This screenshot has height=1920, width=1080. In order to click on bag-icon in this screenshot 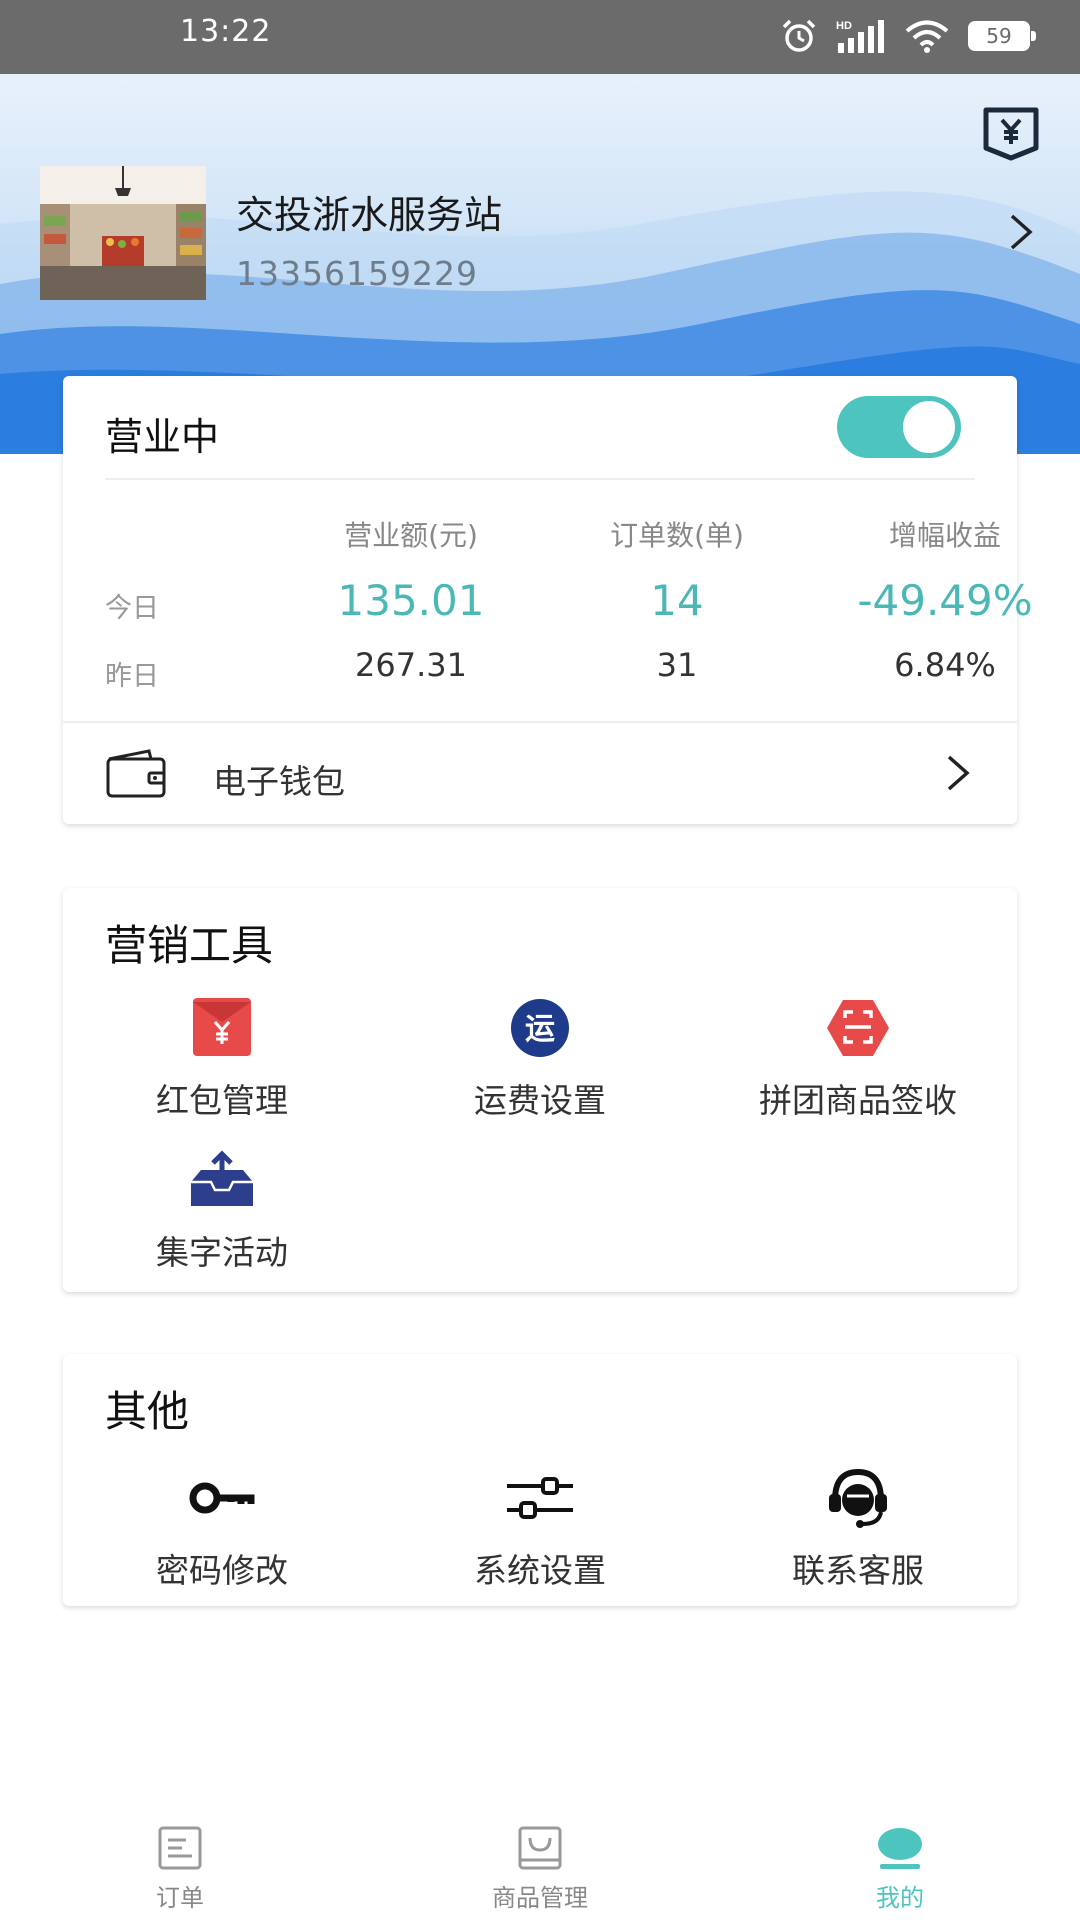, I will do `click(540, 1848)`.